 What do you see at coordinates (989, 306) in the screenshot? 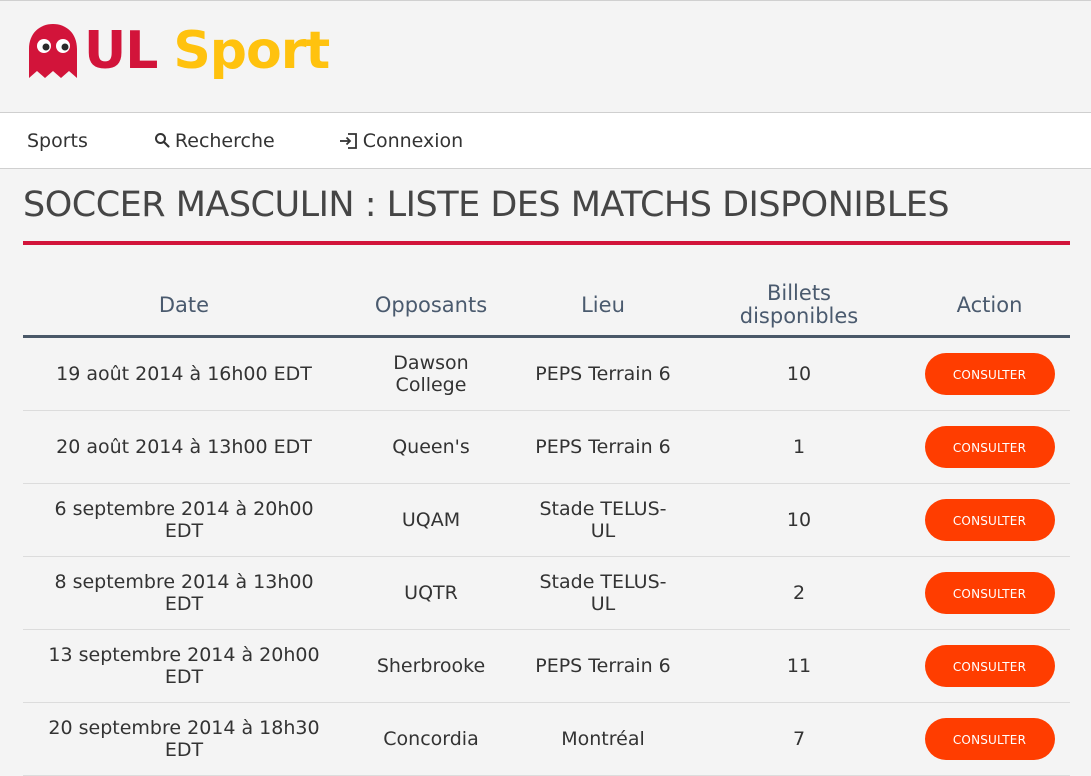
I see `header-action: Action` at bounding box center [989, 306].